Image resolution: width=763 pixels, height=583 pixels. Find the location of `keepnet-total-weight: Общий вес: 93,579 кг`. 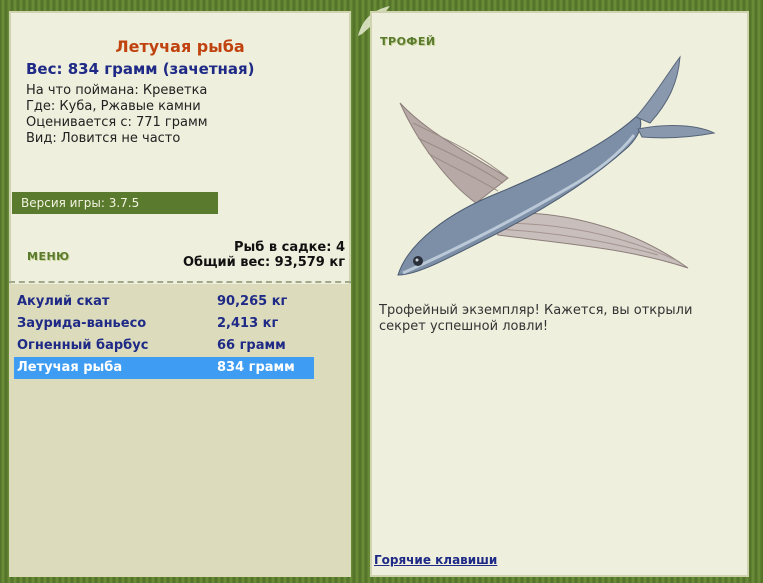

keepnet-total-weight: Общий вес: 93,579 кг is located at coordinates (263, 262).